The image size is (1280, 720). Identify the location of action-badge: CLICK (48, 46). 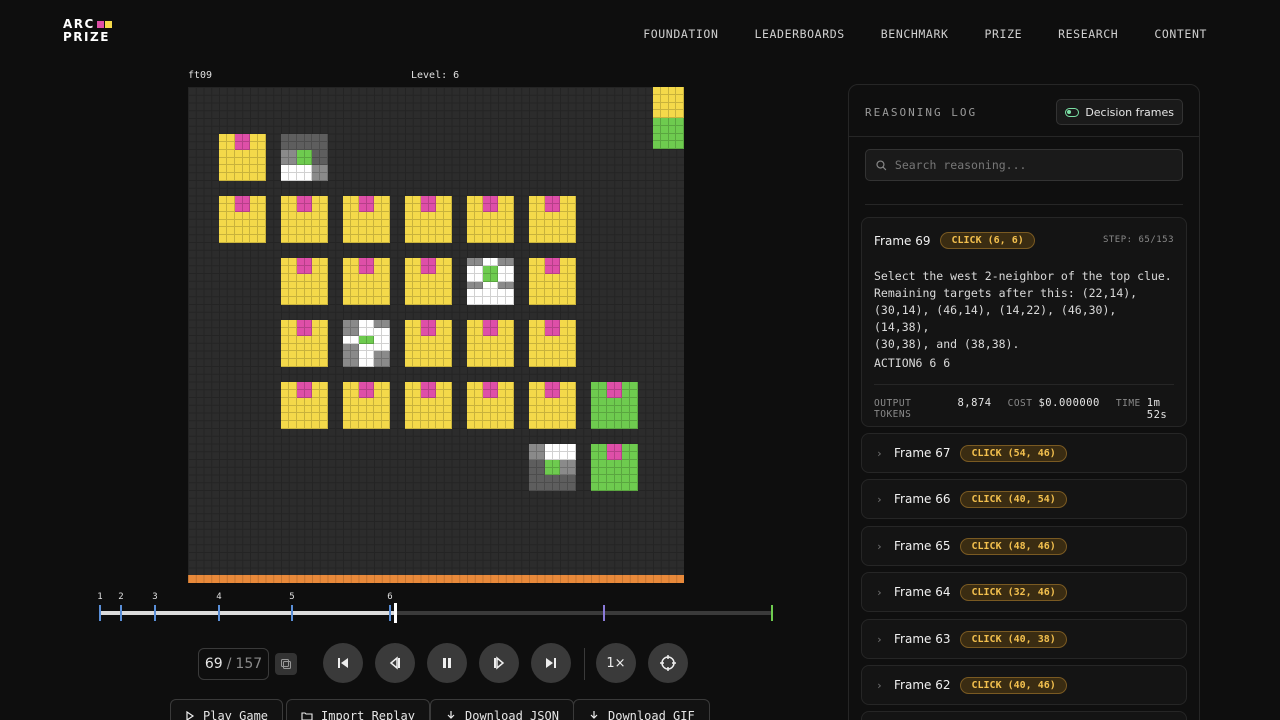
(1013, 546).